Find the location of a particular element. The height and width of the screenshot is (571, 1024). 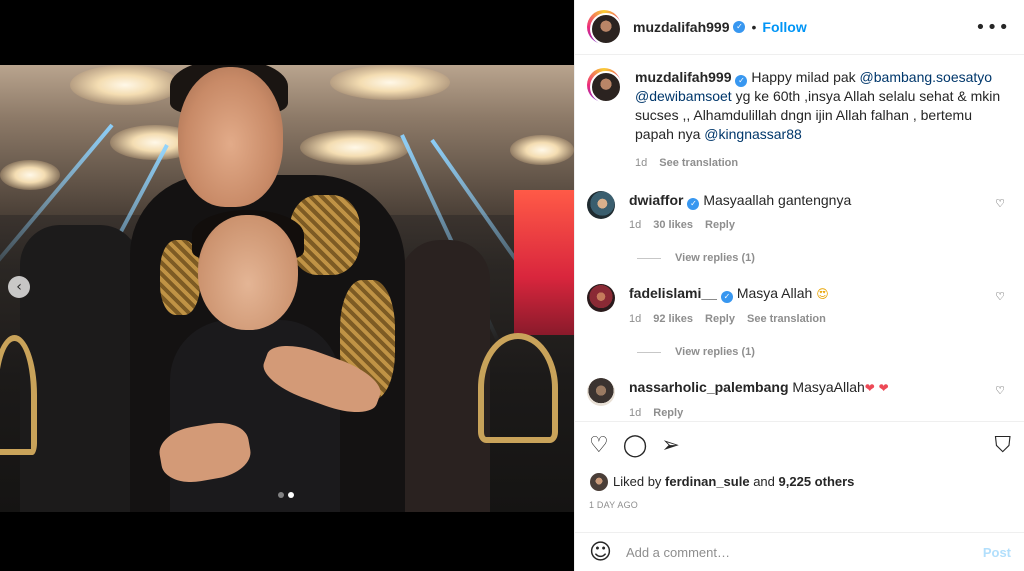

action-icons: ♡ ◯ ➢ ⛉ is located at coordinates (800, 446).